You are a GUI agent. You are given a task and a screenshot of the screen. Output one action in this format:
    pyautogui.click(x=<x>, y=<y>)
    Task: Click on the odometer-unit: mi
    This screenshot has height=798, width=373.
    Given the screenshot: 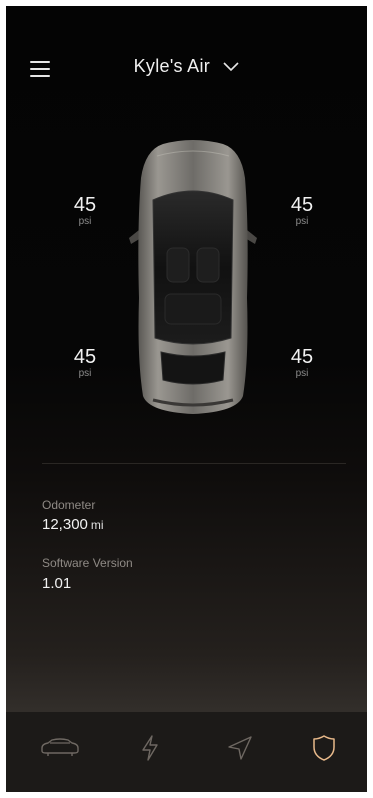 What is the action you would take?
    pyautogui.click(x=97, y=525)
    